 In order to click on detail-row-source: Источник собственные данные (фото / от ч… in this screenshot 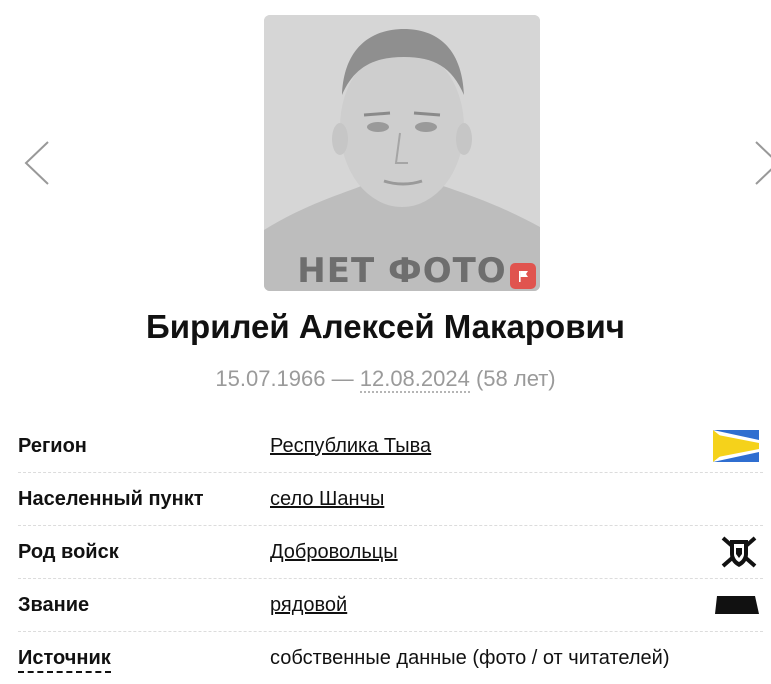, I will do `click(390, 658)`.